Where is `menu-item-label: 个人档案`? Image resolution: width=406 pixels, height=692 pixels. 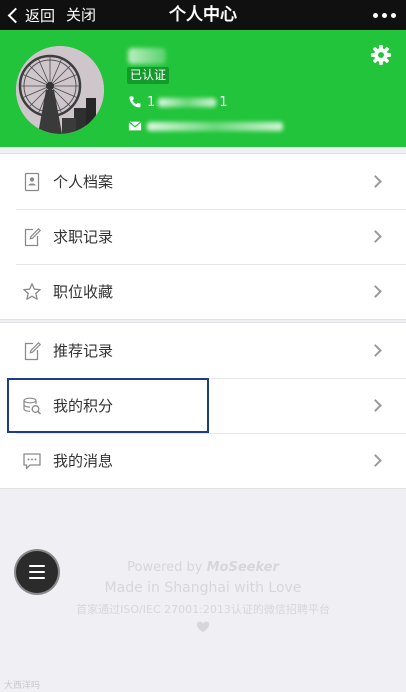 menu-item-label: 个人档案 is located at coordinates (83, 182).